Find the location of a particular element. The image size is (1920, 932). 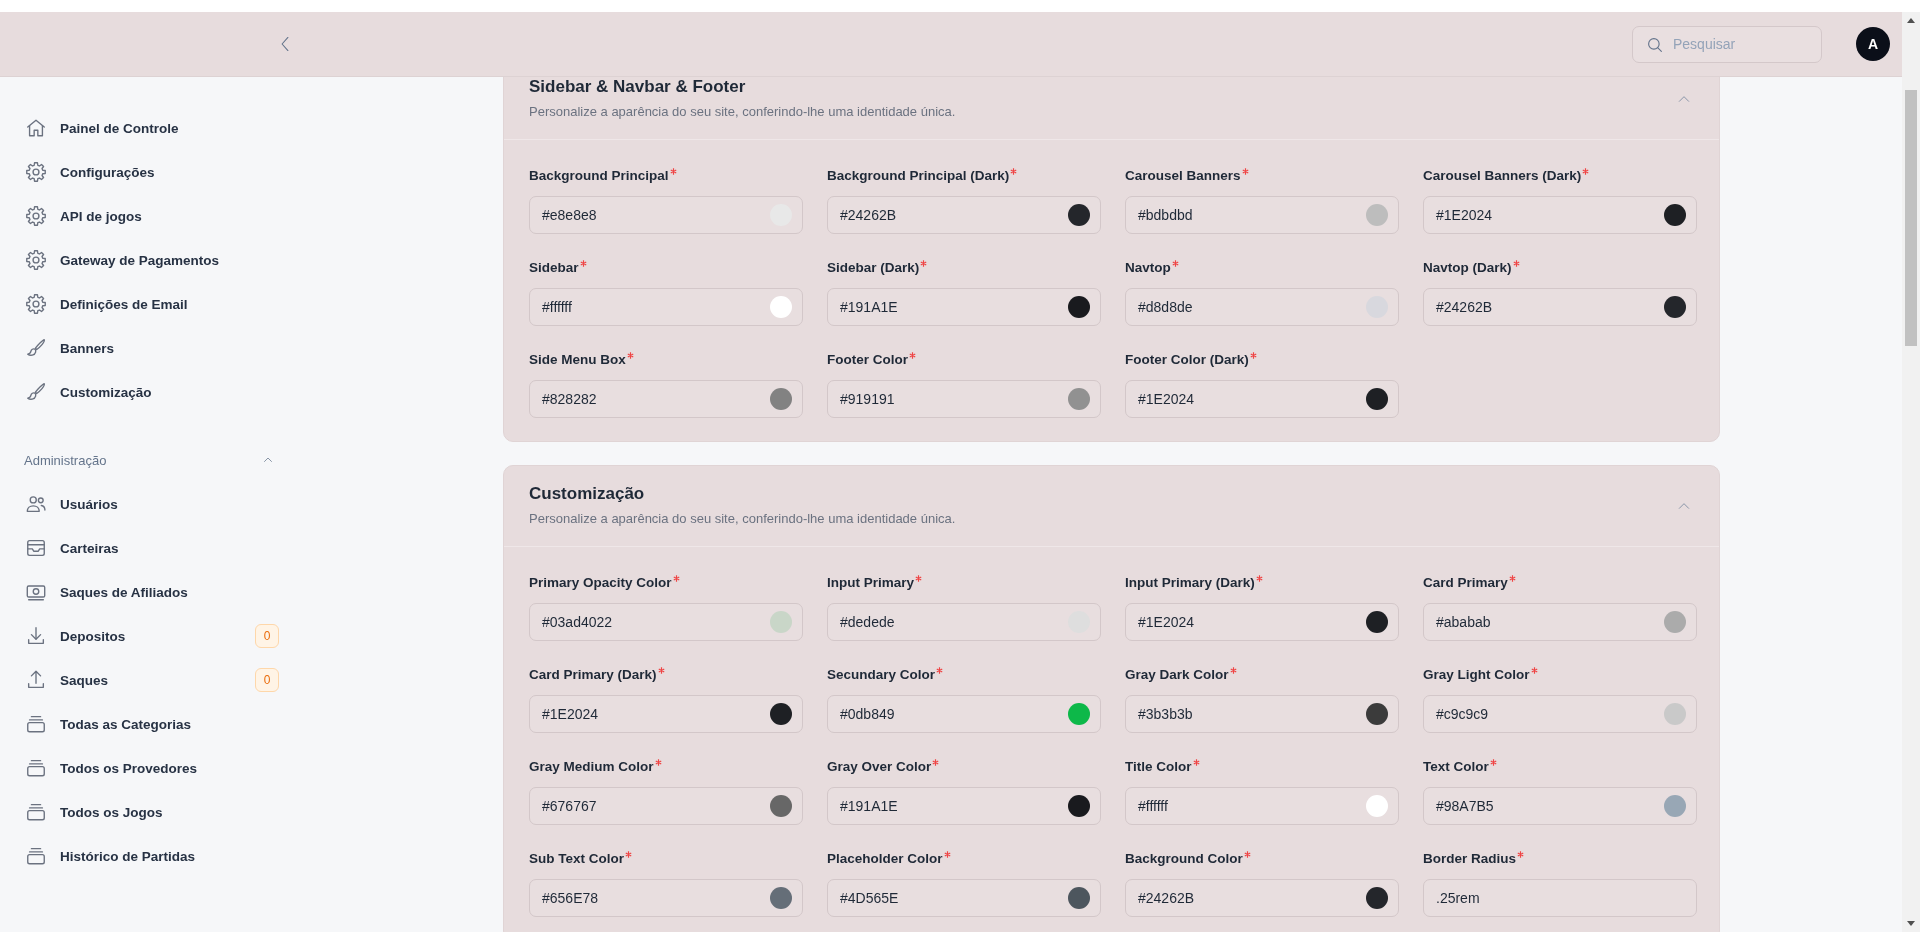

color-input: #828282 is located at coordinates (666, 399).